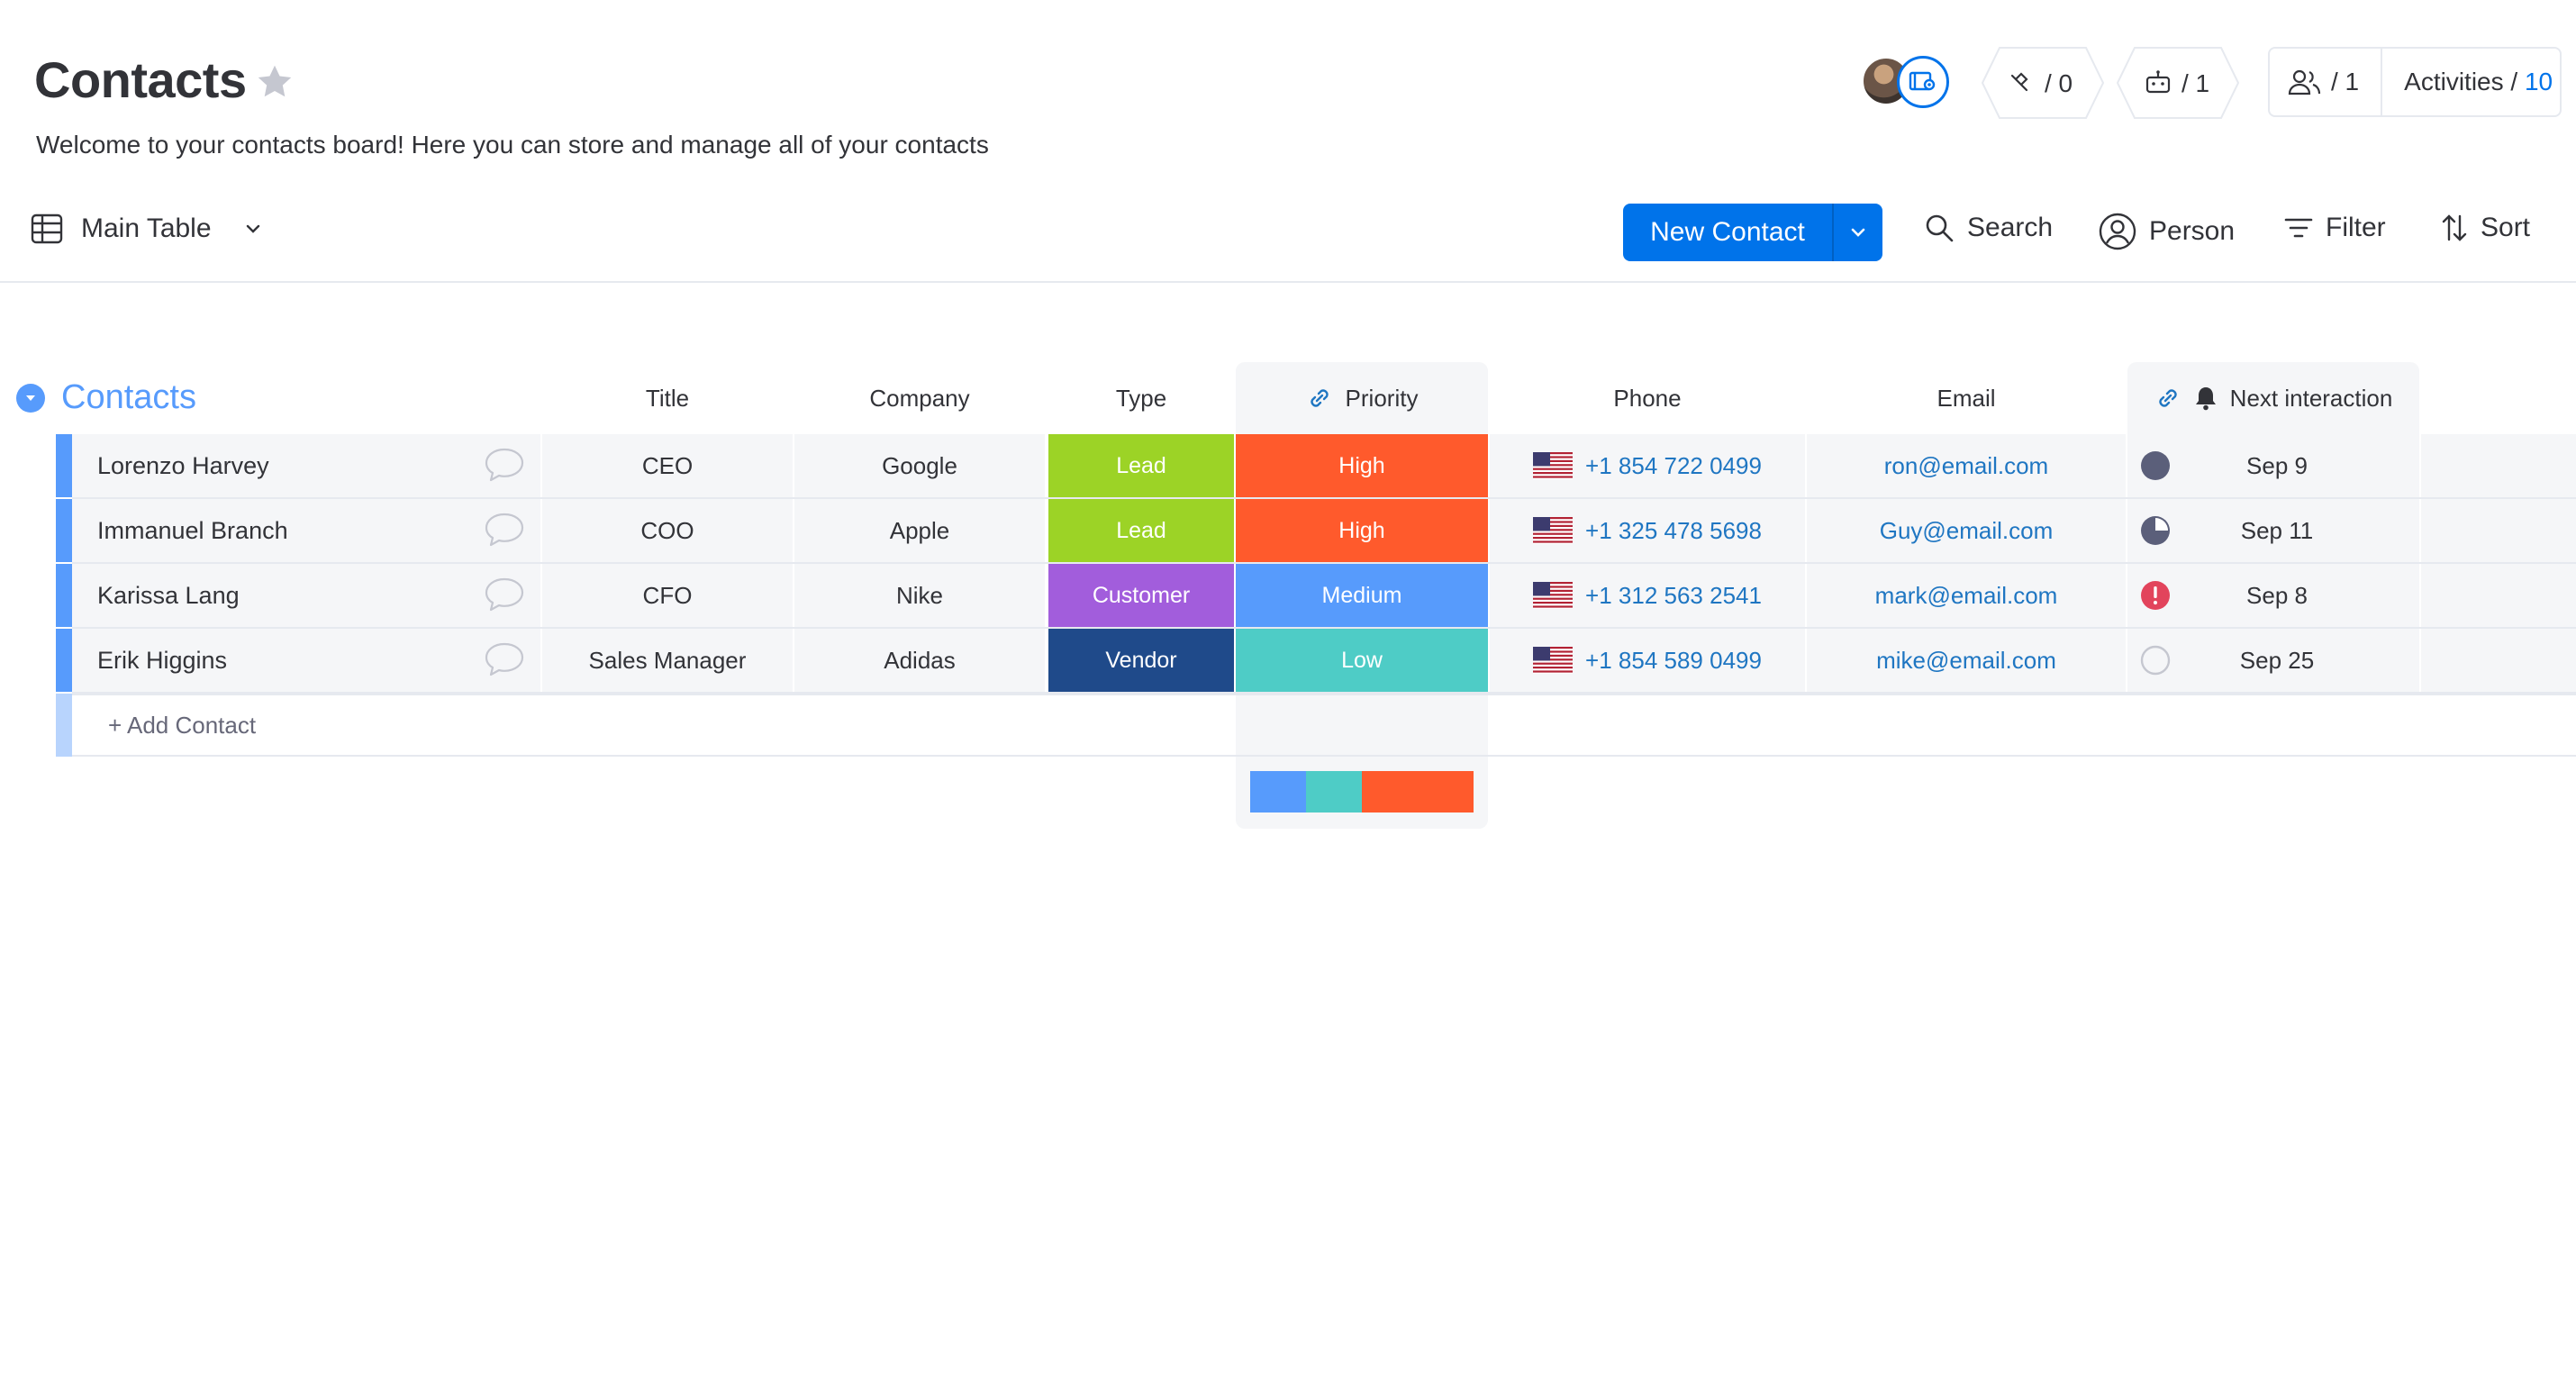  Describe the element at coordinates (140, 80) in the screenshot. I see `page-title: Contacts` at that location.